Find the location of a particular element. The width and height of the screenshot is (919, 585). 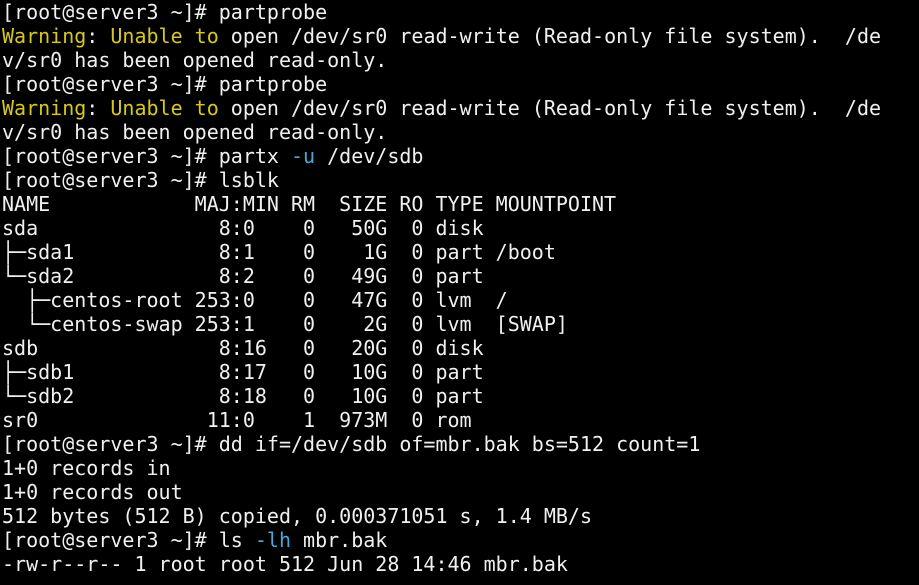

terminal-line: └─sdb2 8:18 0 10G 0 part is located at coordinates (460, 396).